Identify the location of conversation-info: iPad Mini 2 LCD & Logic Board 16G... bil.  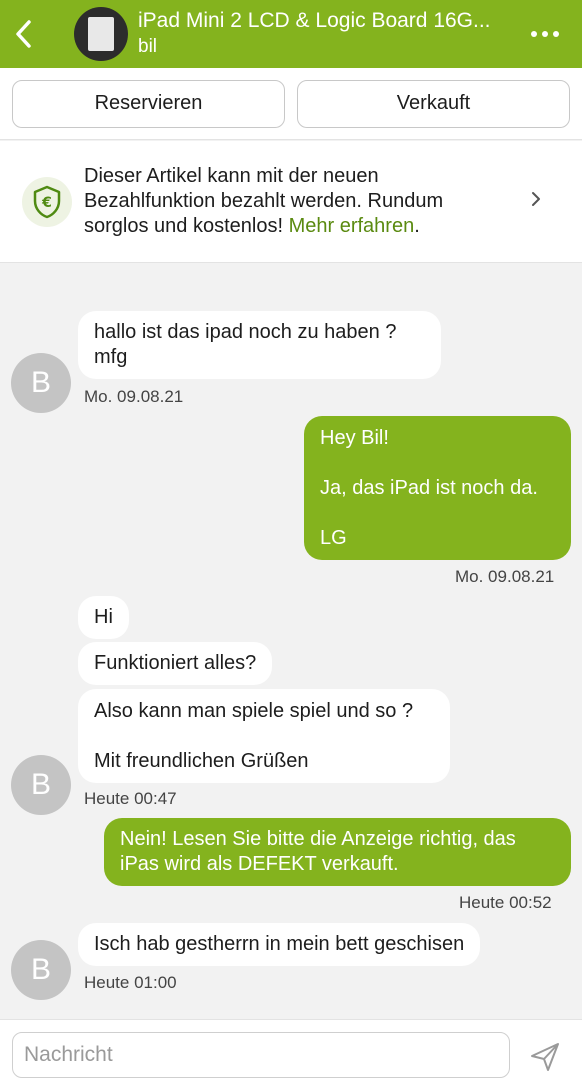
(329, 34).